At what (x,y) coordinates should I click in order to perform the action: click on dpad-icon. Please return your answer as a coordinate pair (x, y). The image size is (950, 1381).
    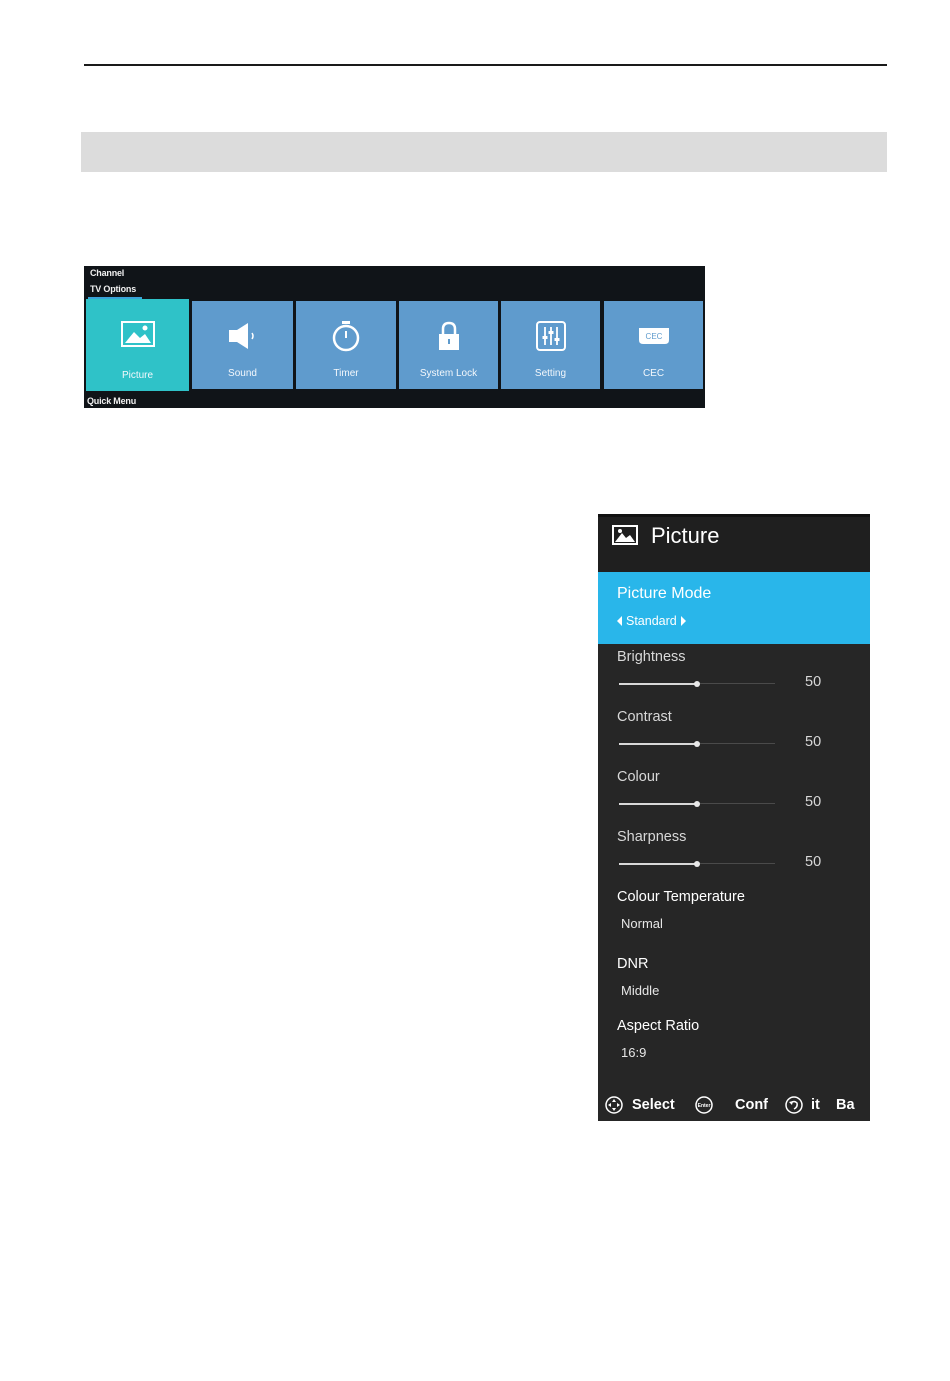
    Looking at the image, I should click on (614, 1107).